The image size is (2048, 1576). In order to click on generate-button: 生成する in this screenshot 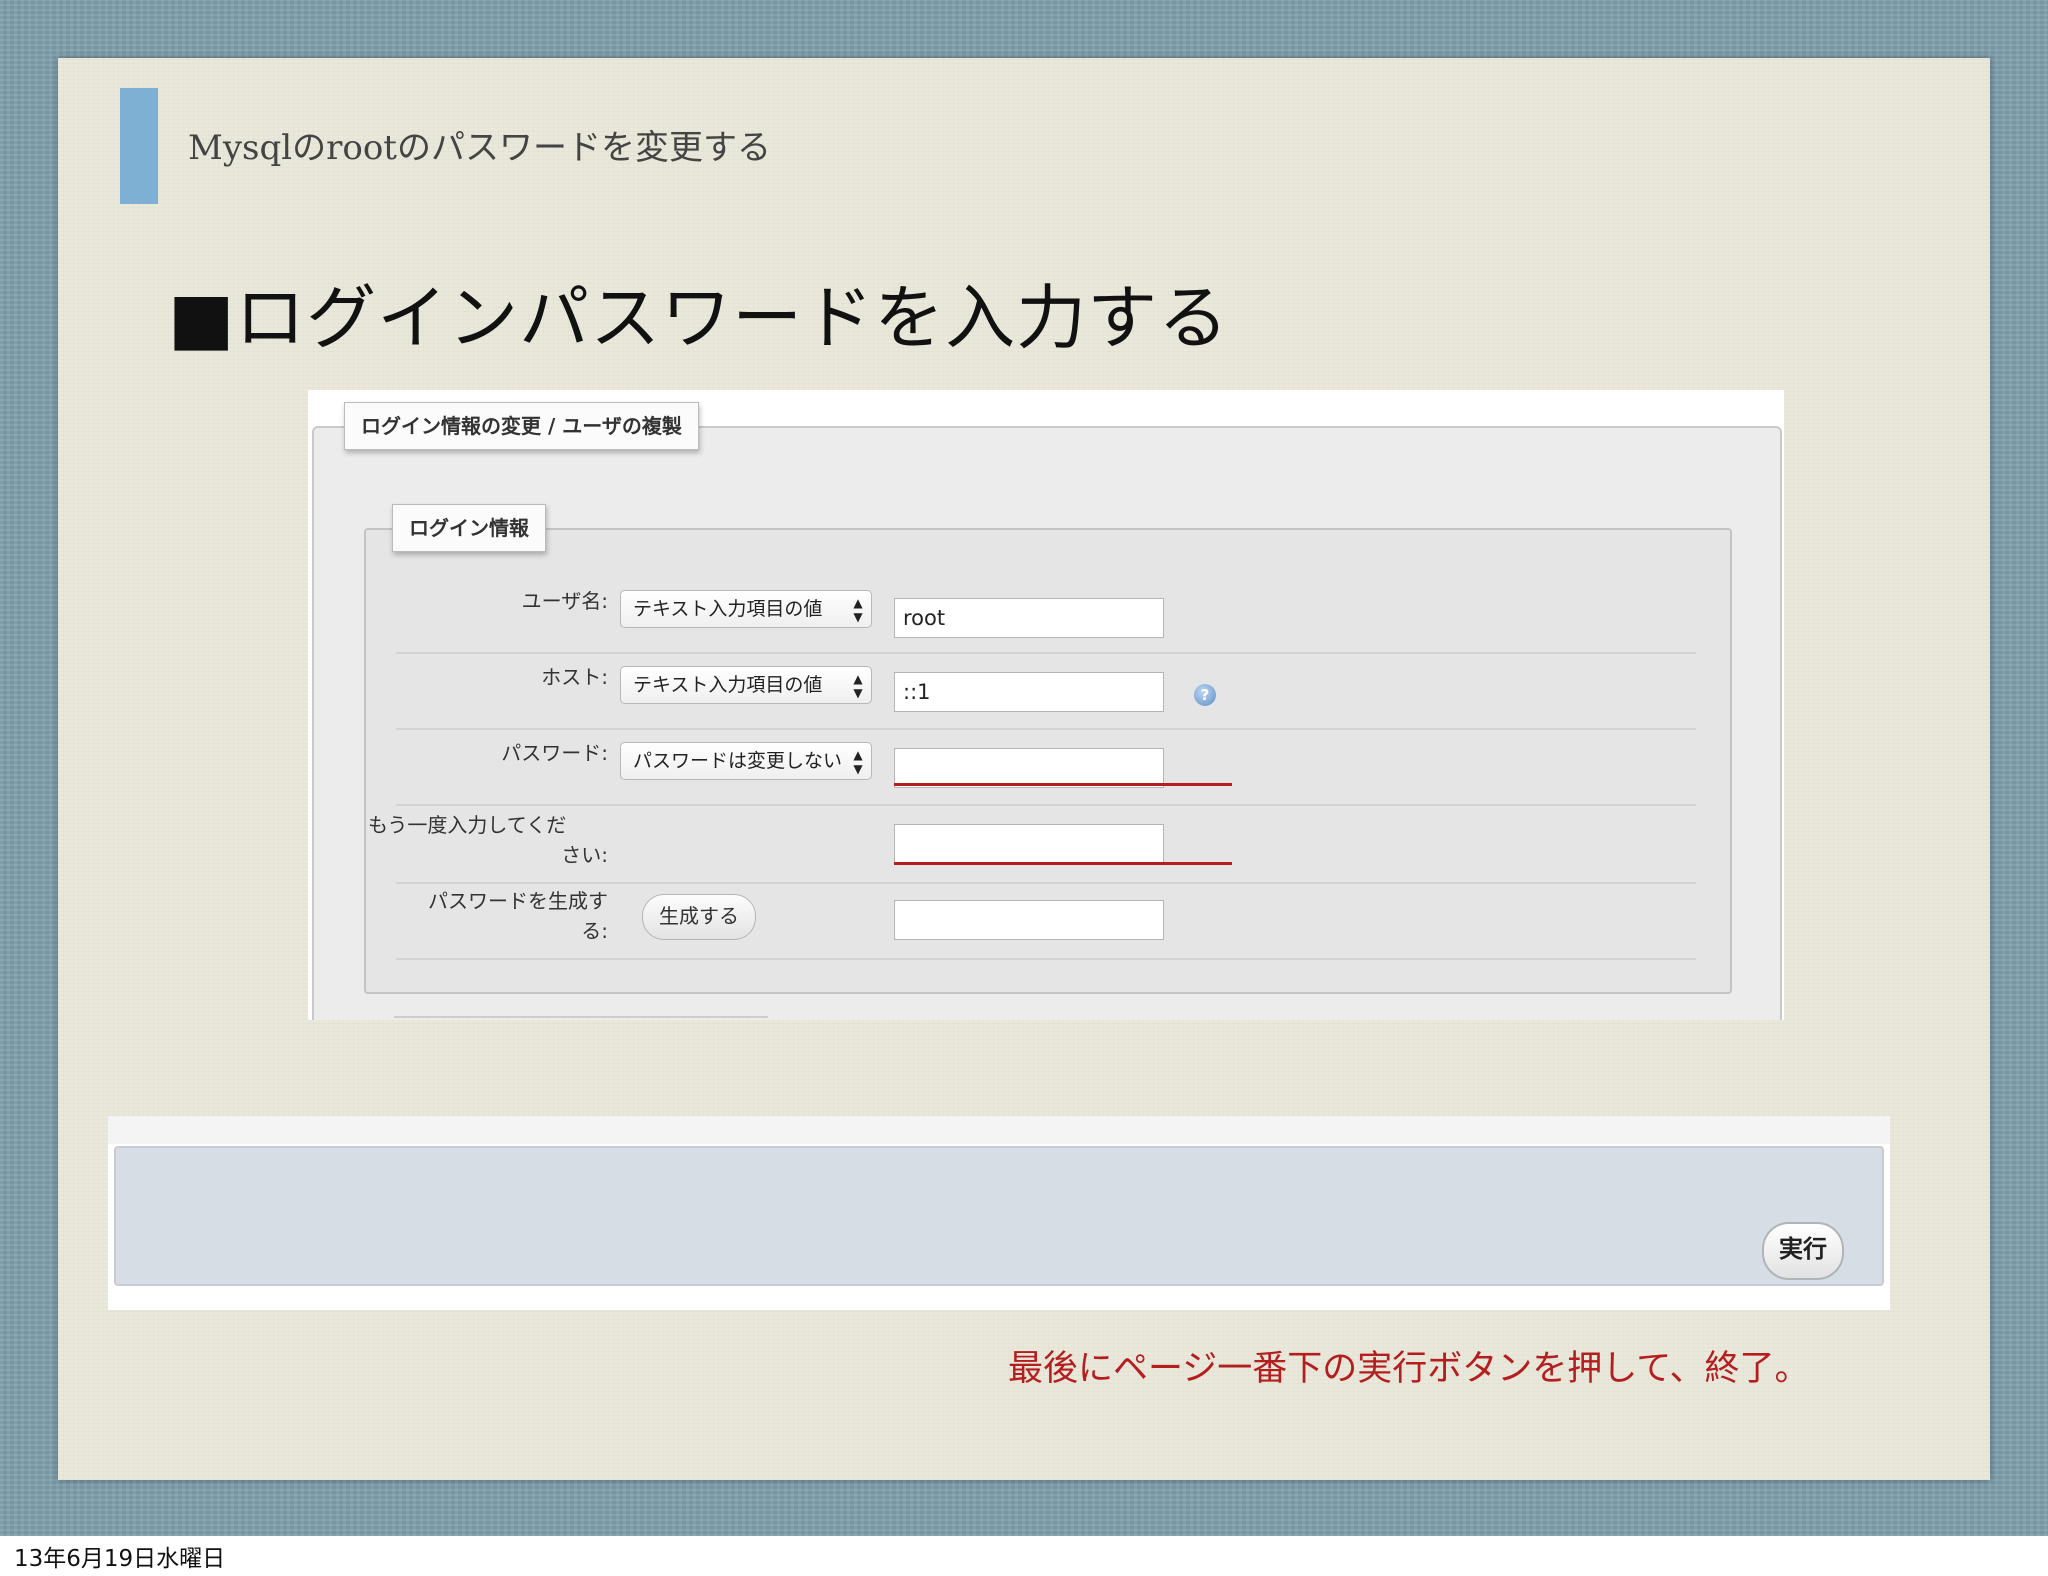, I will do `click(699, 917)`.